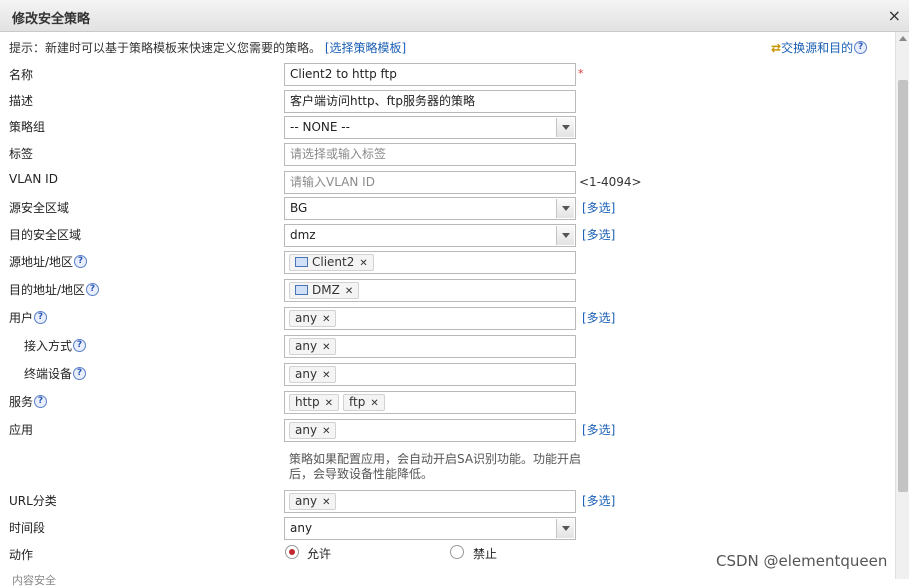  I want to click on dst-zone-label: 目的安全区域, so click(45, 235).